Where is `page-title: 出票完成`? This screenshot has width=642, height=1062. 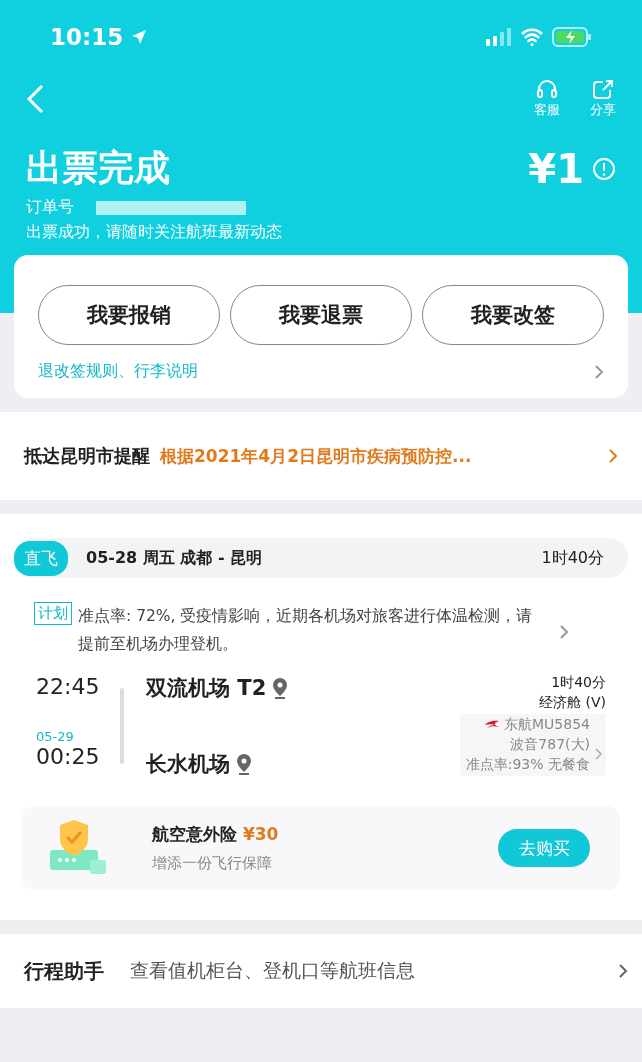
page-title: 出票完成 is located at coordinates (98, 168).